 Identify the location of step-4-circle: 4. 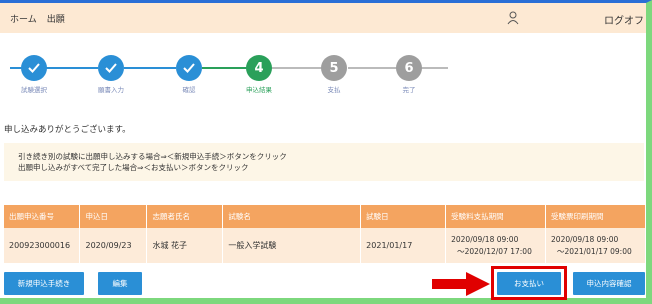
(259, 68).